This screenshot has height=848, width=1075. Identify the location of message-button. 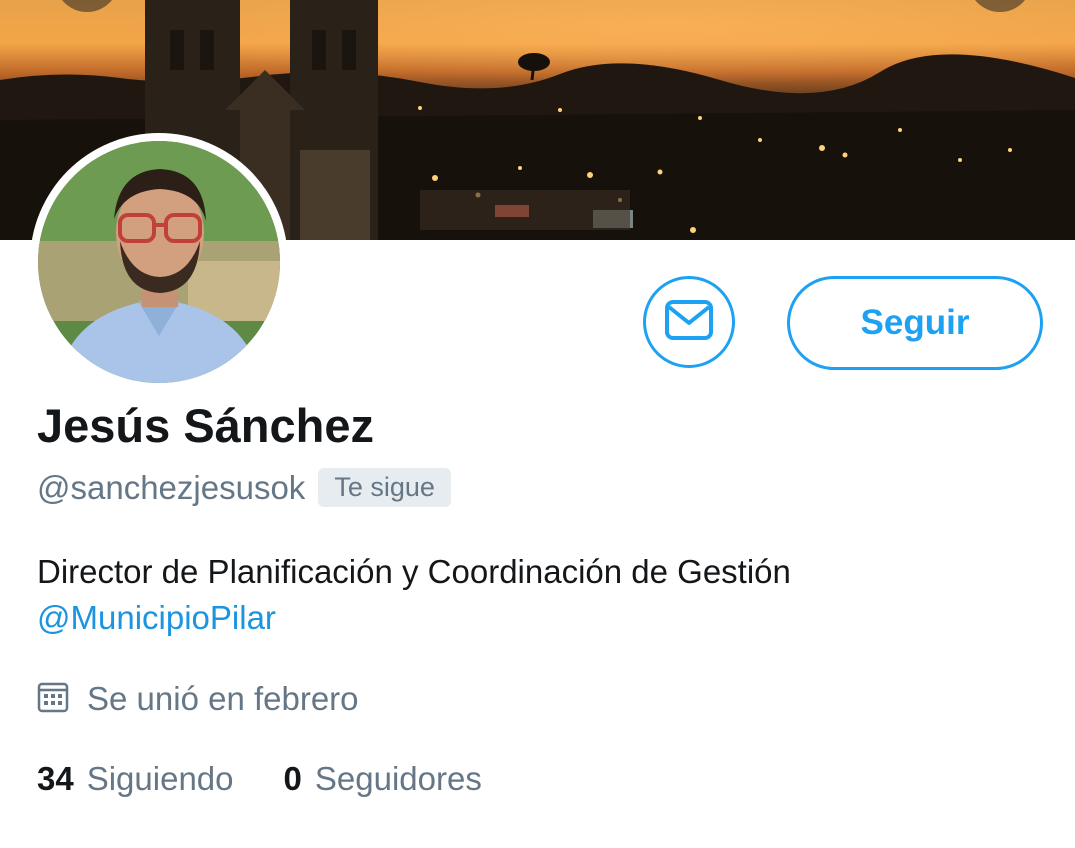
(689, 322).